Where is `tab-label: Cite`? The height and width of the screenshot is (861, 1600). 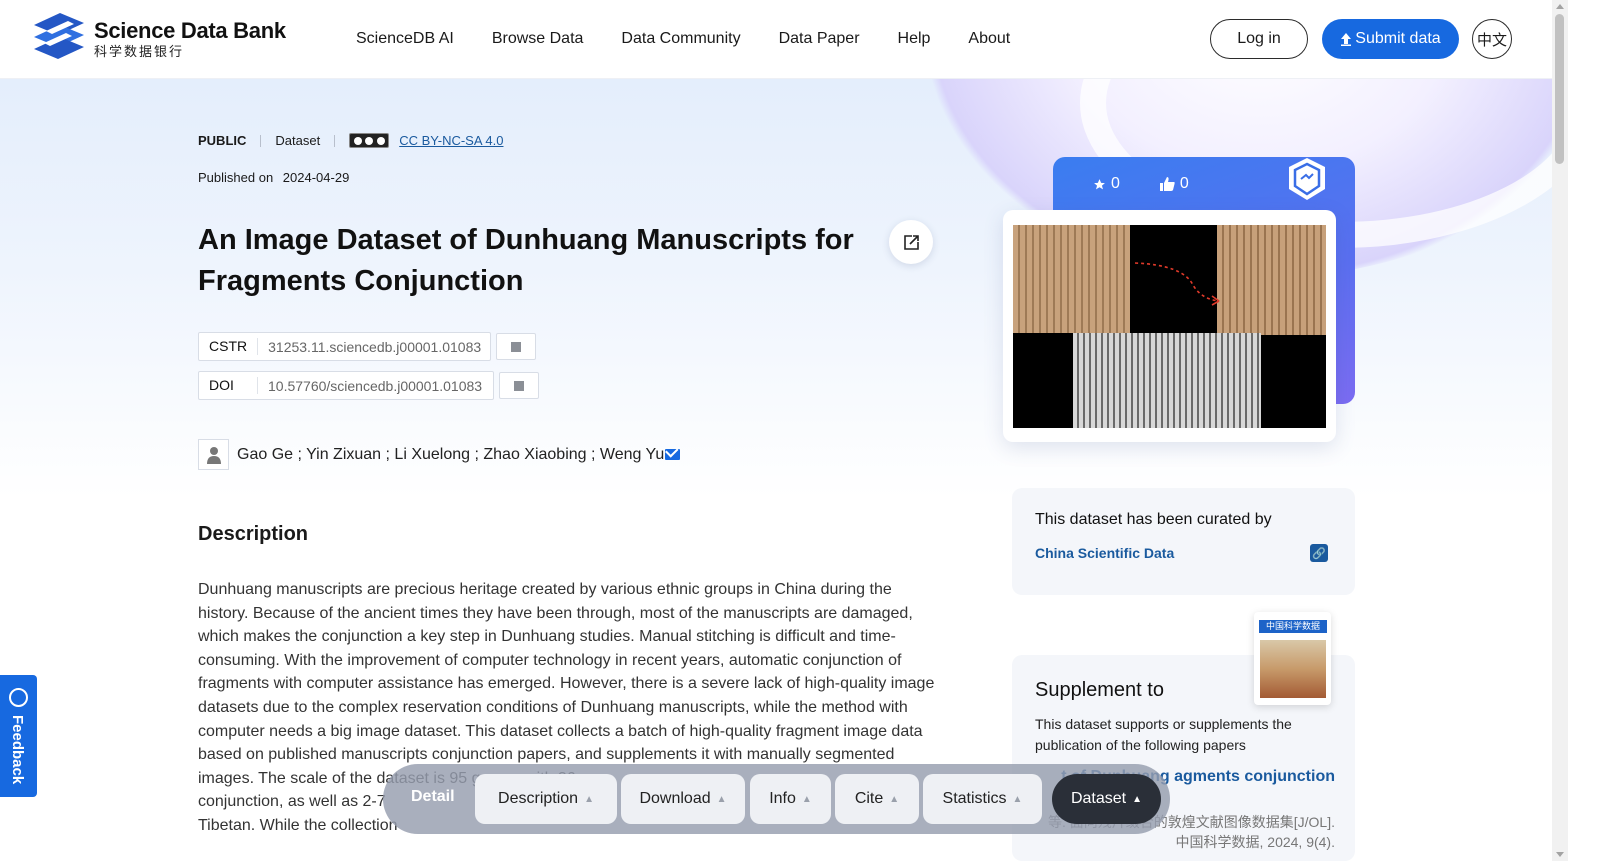
tab-label: Cite is located at coordinates (869, 798).